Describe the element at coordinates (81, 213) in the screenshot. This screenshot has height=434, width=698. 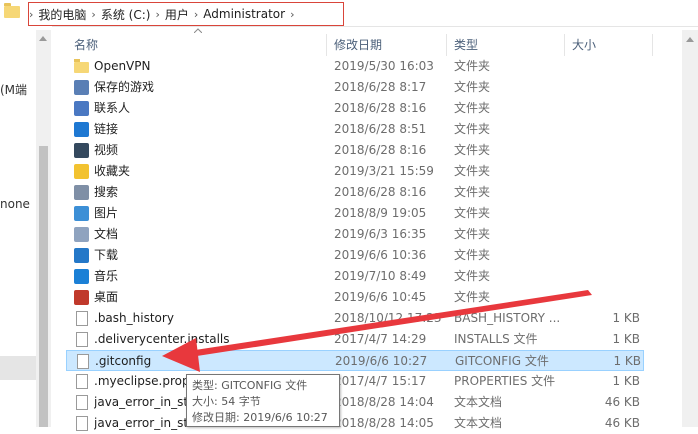
I see `pictures-icon` at that location.